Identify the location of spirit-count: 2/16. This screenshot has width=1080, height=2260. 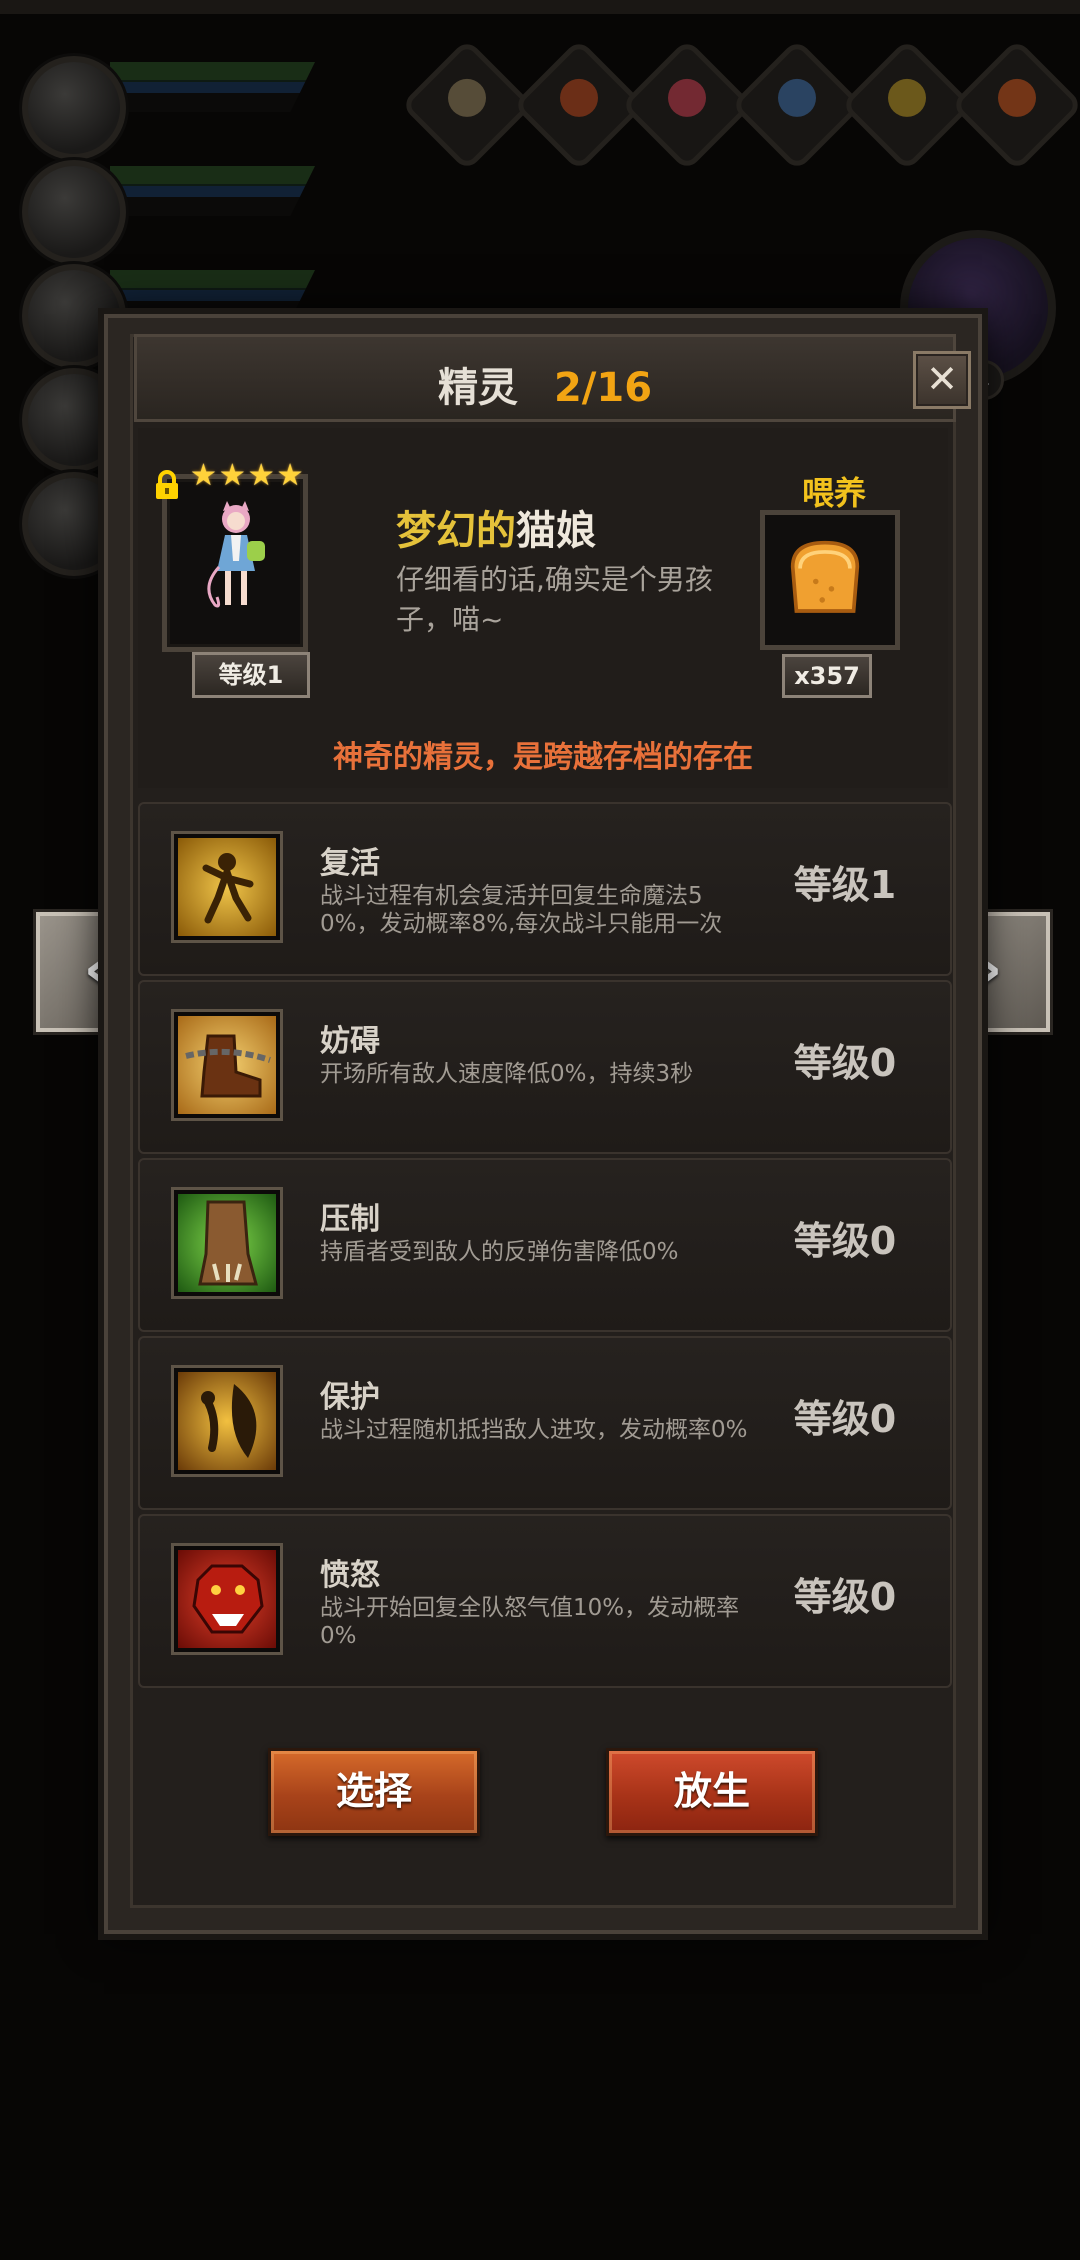
(603, 388).